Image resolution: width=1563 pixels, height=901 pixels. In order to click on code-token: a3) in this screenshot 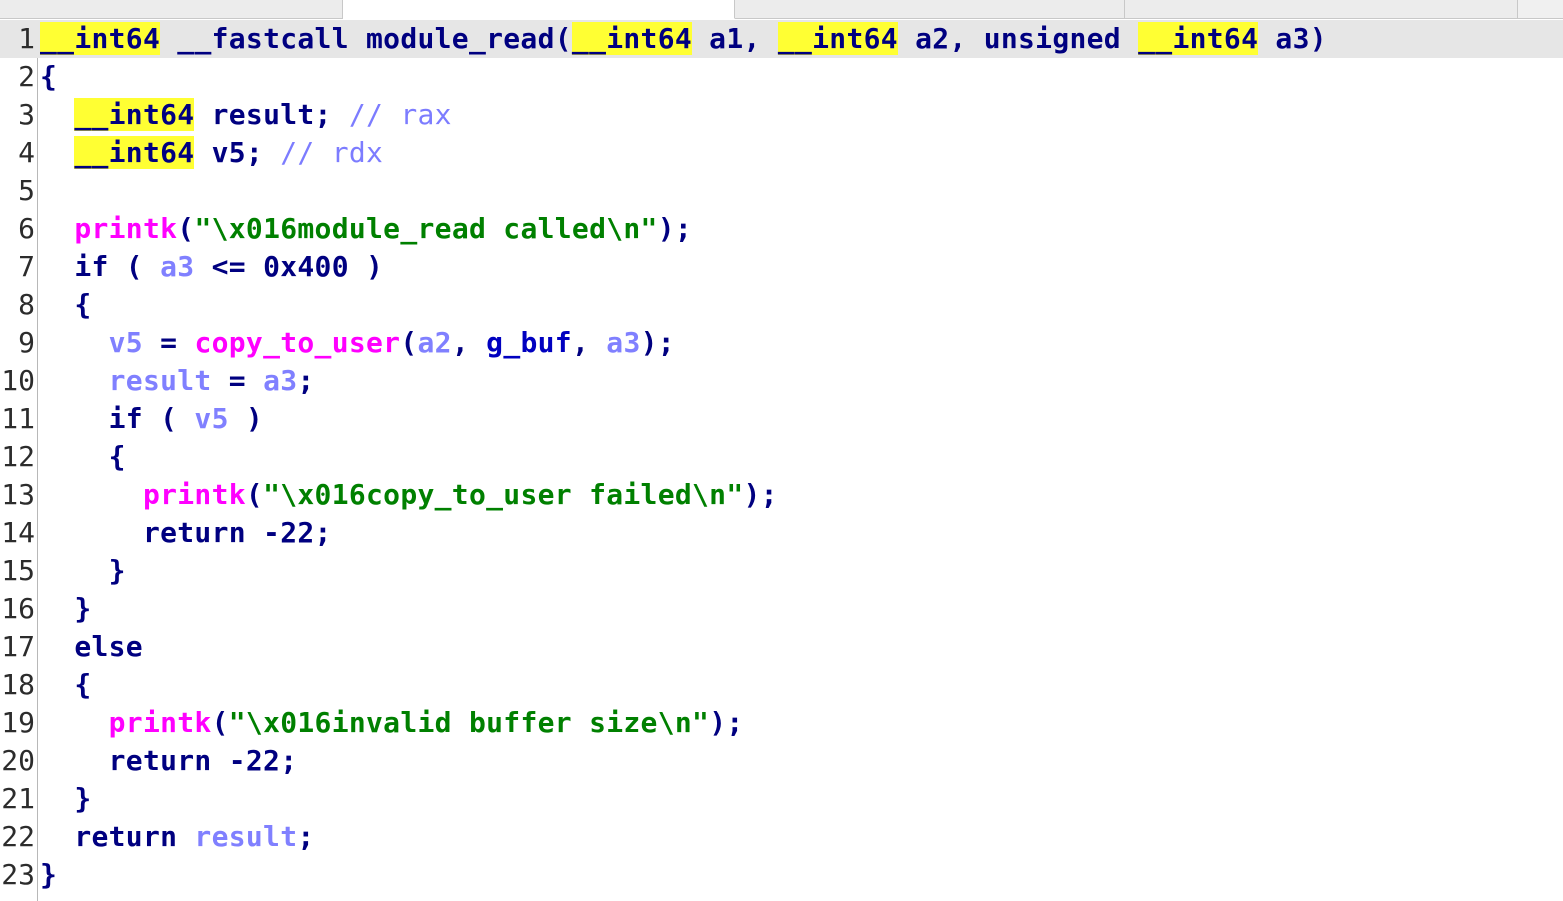, I will do `click(1292, 38)`.